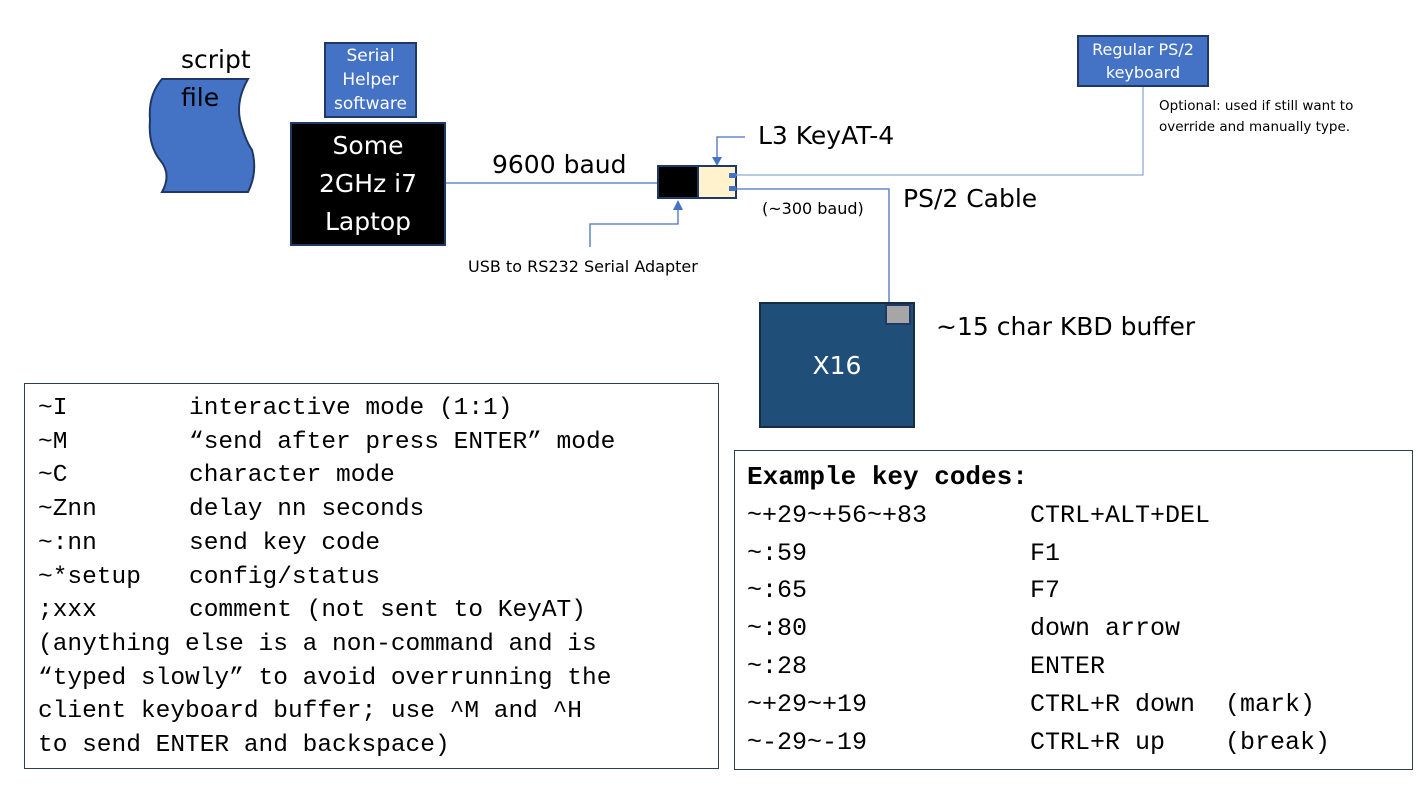 This screenshot has height=791, width=1427. What do you see at coordinates (887, 477) in the screenshot?
I see `keycodes-title: Example key codes:` at bounding box center [887, 477].